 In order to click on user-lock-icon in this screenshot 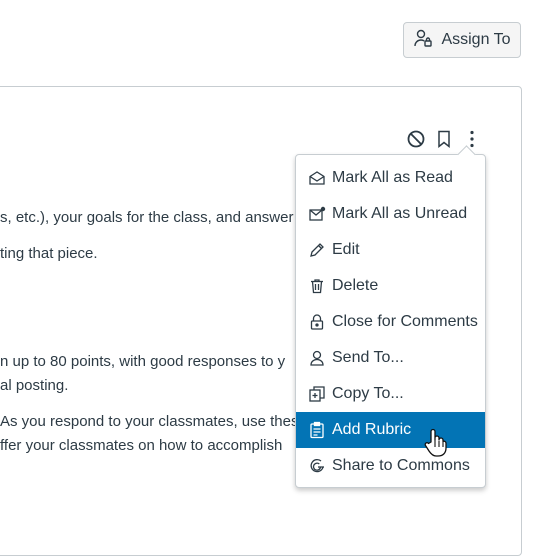, I will do `click(423, 40)`.